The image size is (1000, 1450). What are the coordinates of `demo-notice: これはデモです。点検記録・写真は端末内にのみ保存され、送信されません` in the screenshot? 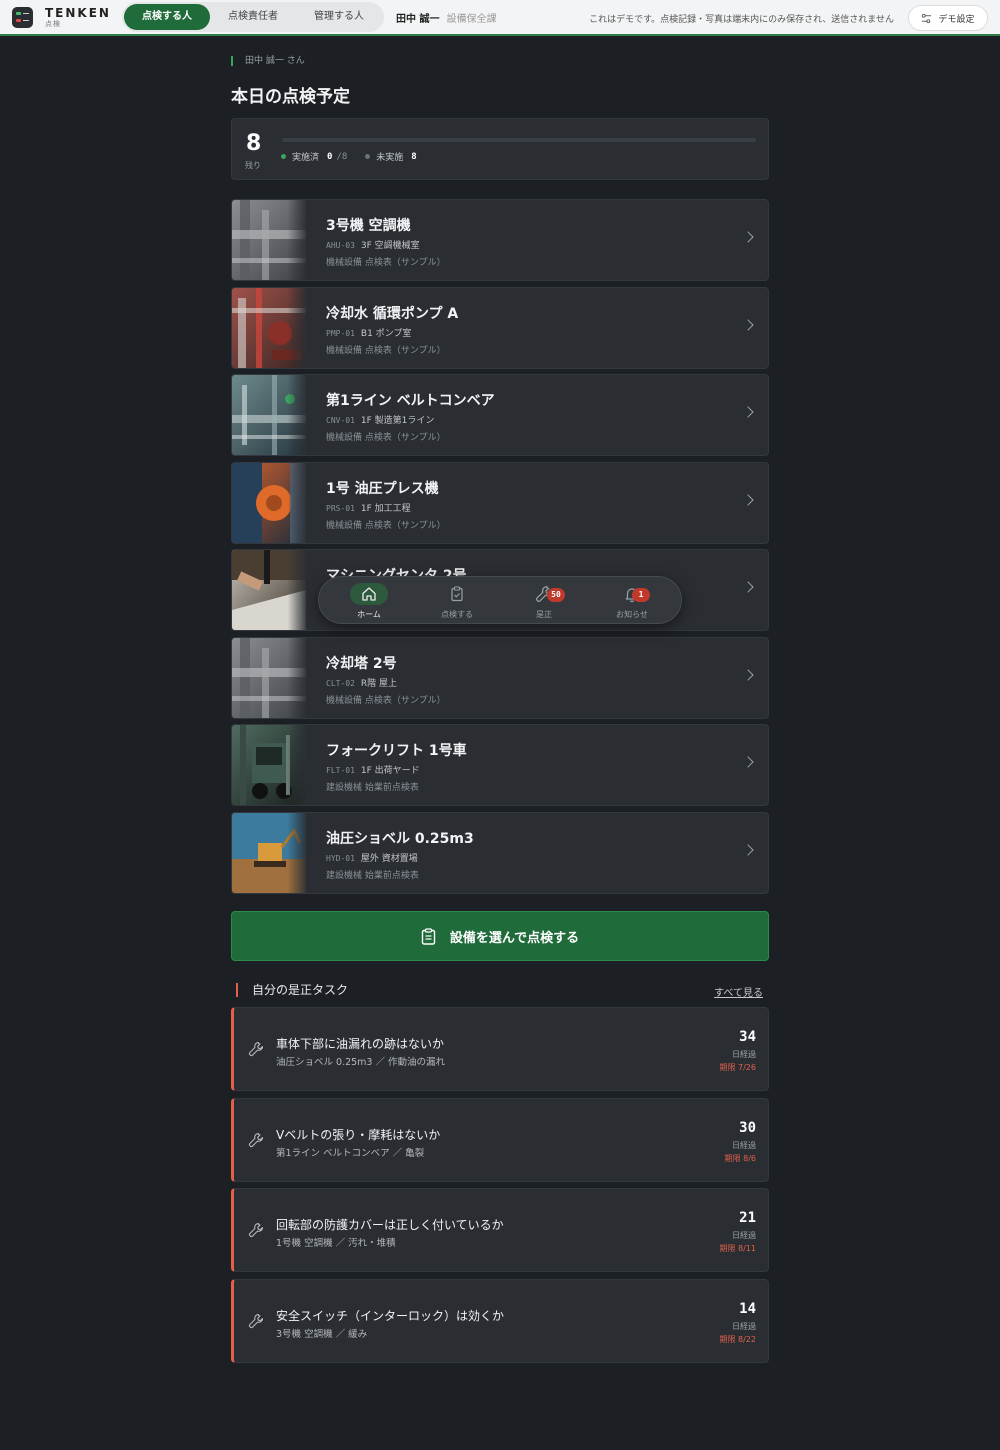 It's located at (741, 20).